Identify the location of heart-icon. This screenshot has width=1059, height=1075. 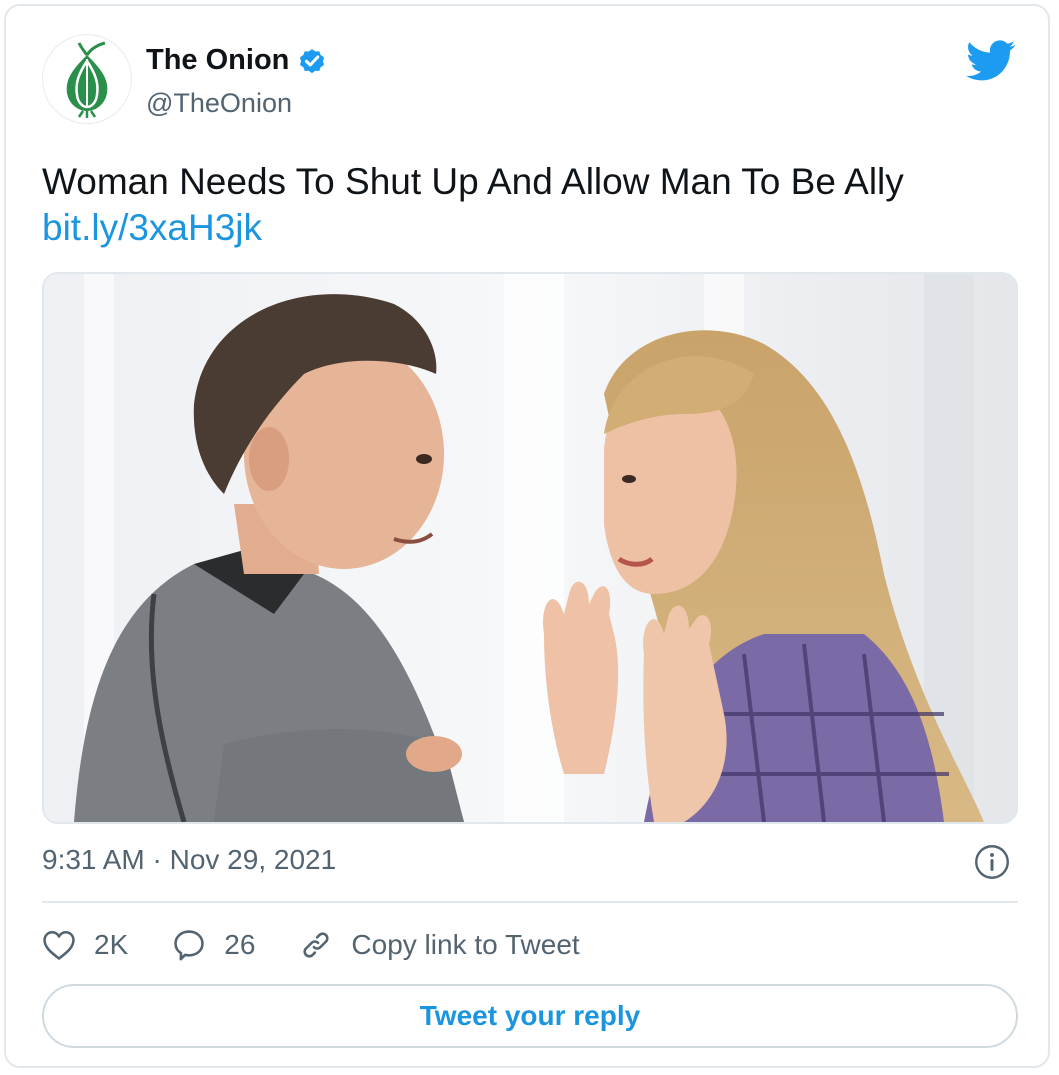
(59, 945).